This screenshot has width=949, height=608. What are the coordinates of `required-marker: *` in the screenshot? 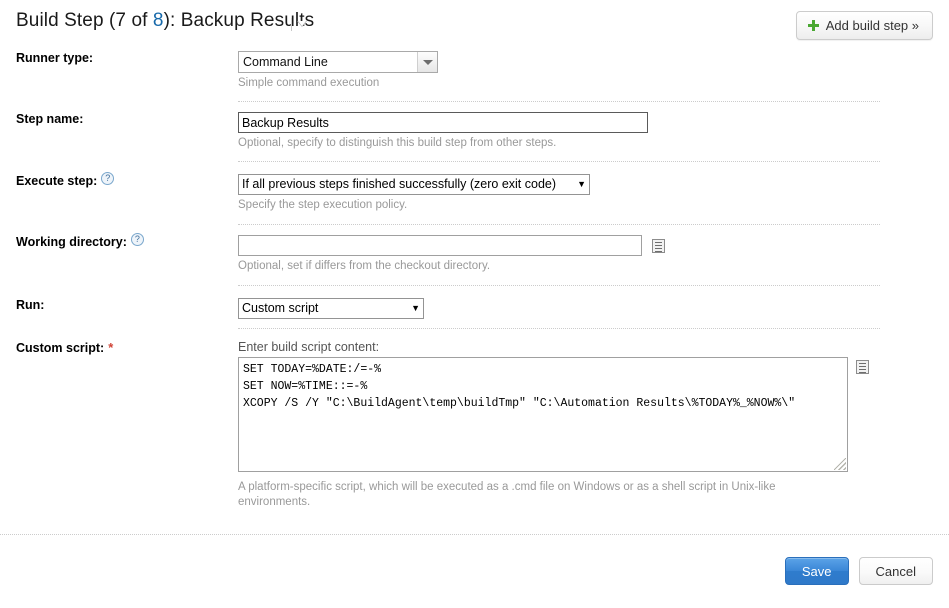 It's located at (111, 347).